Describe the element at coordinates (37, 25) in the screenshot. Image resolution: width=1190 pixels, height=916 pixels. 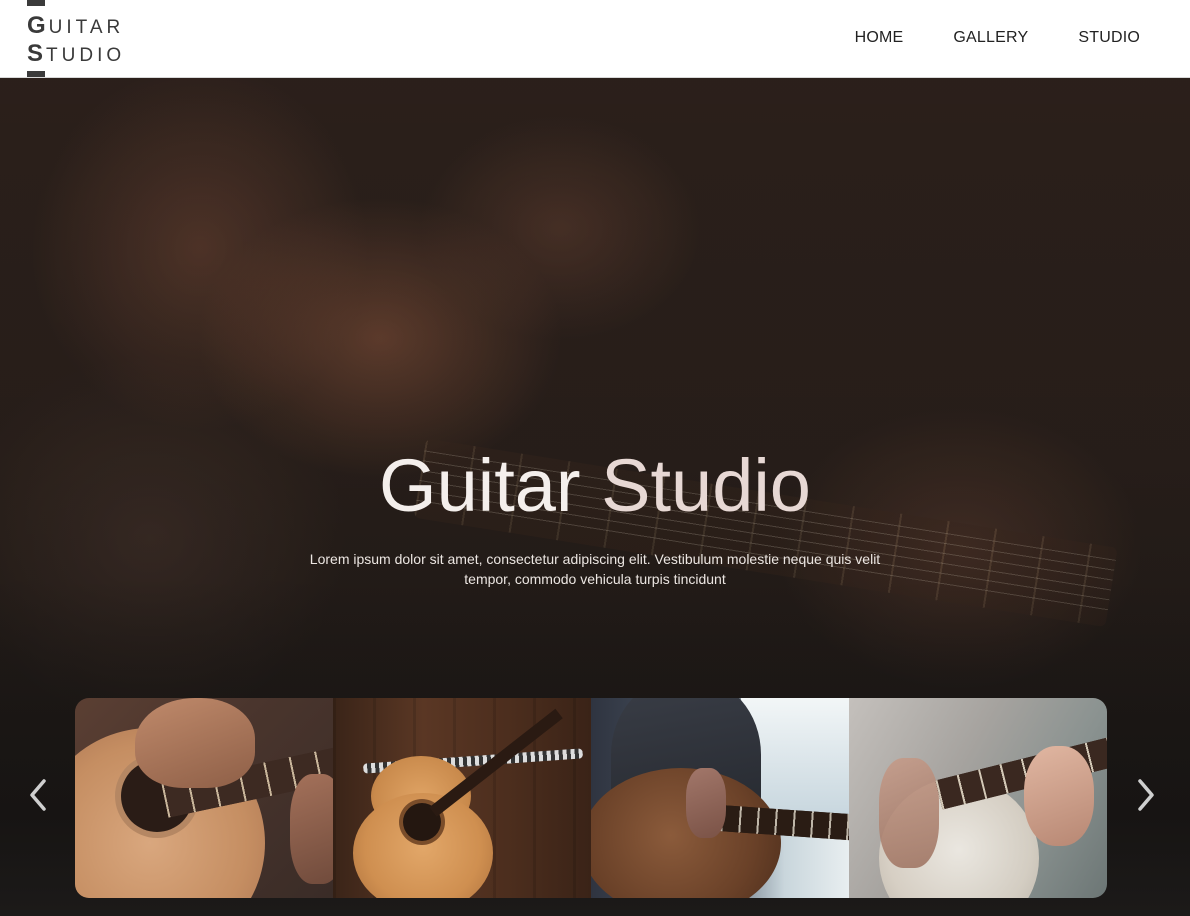
I see `logo-initial-g: G` at that location.